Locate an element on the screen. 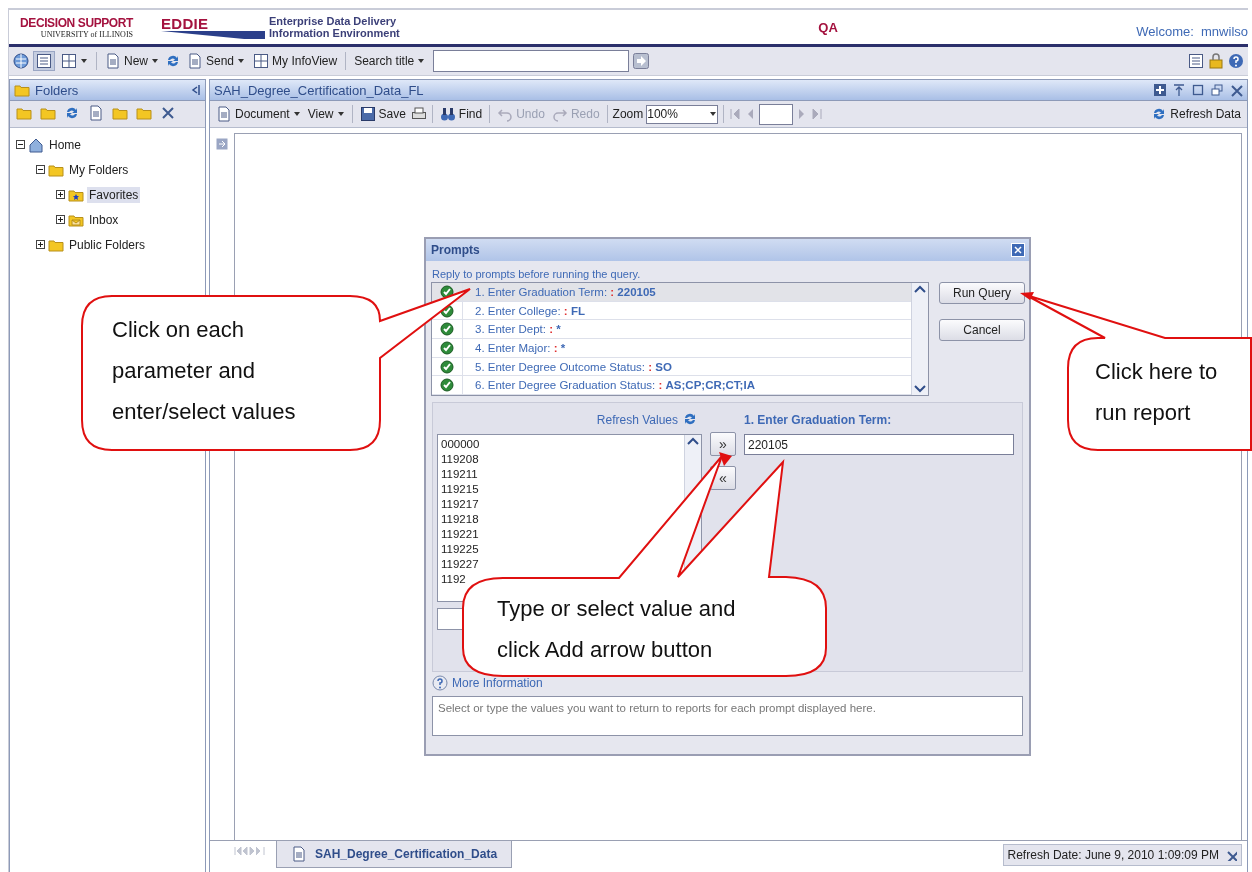 This screenshot has height=872, width=1252. prompt-row: 5. Enter Degree Outcome Status: : SO is located at coordinates (671, 367).